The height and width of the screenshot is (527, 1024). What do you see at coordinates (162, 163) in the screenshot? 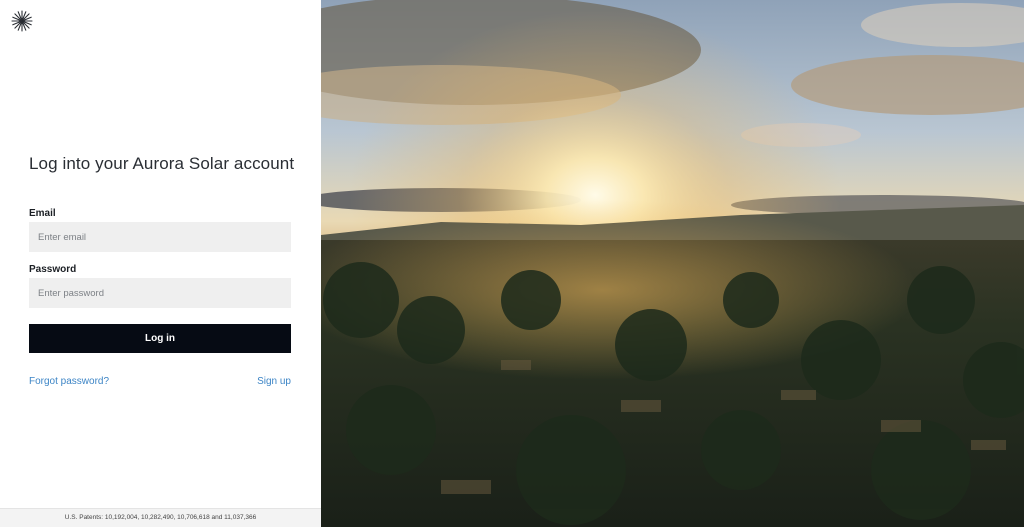
I see `page-title: Log into your Aurora Solar account` at bounding box center [162, 163].